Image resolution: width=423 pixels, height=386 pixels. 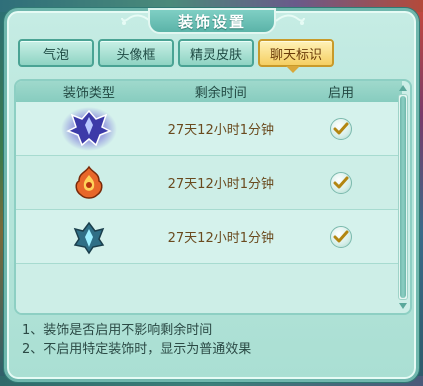 I want to click on tab-bubble: 气泡, so click(x=56, y=53).